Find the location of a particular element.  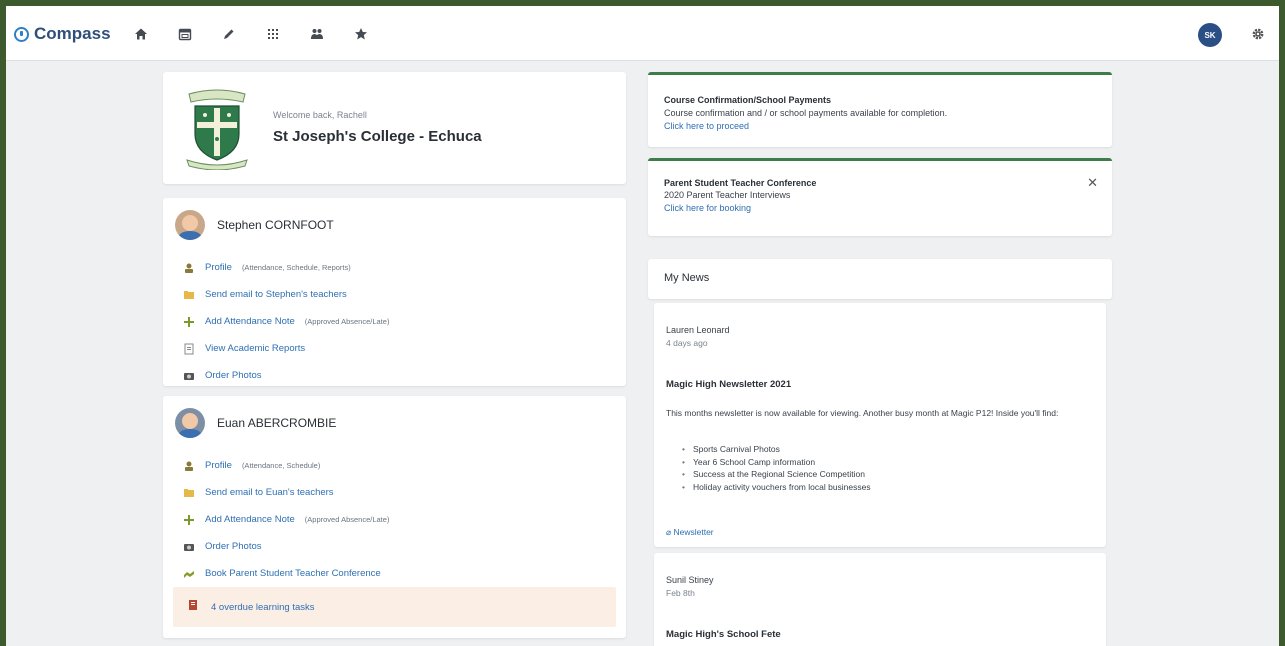

email-teachers-link: Send email to Euan's teachers is located at coordinates (286, 492).